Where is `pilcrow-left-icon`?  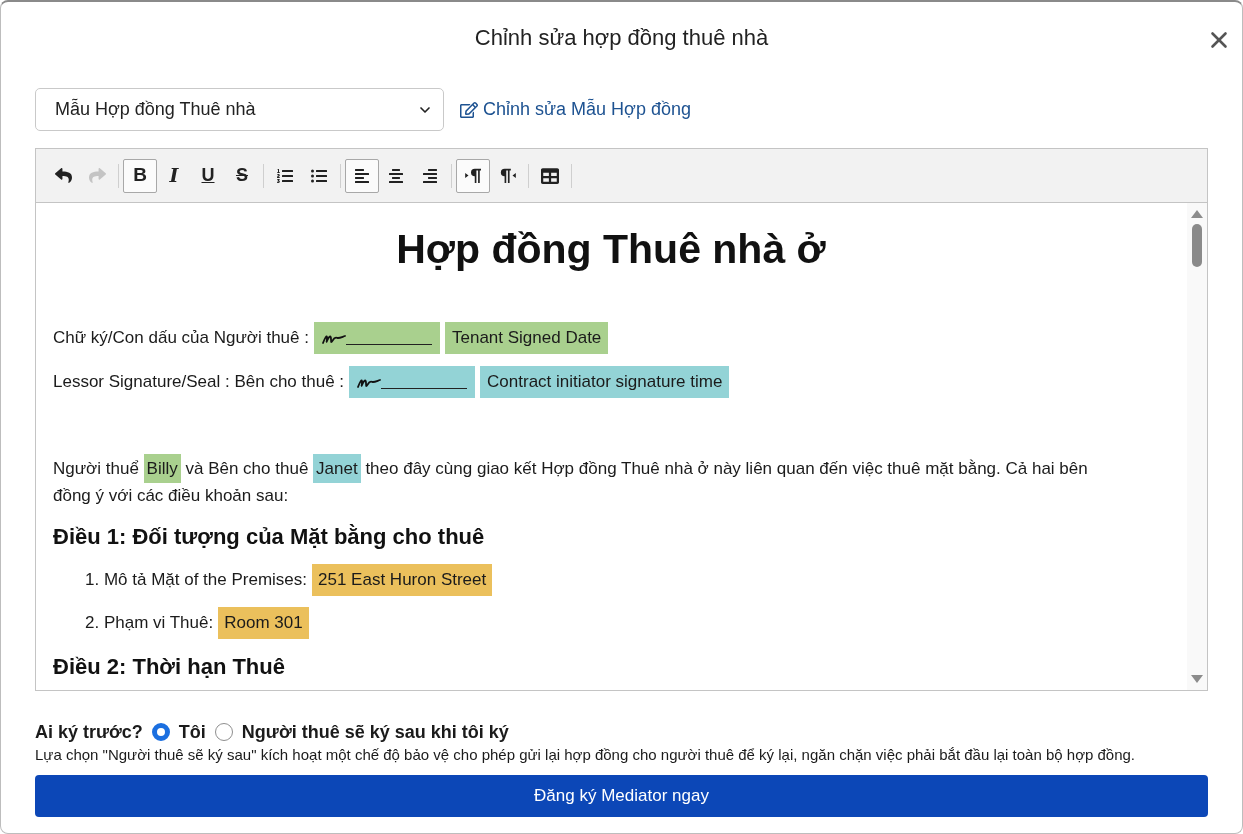
pilcrow-left-icon is located at coordinates (507, 175).